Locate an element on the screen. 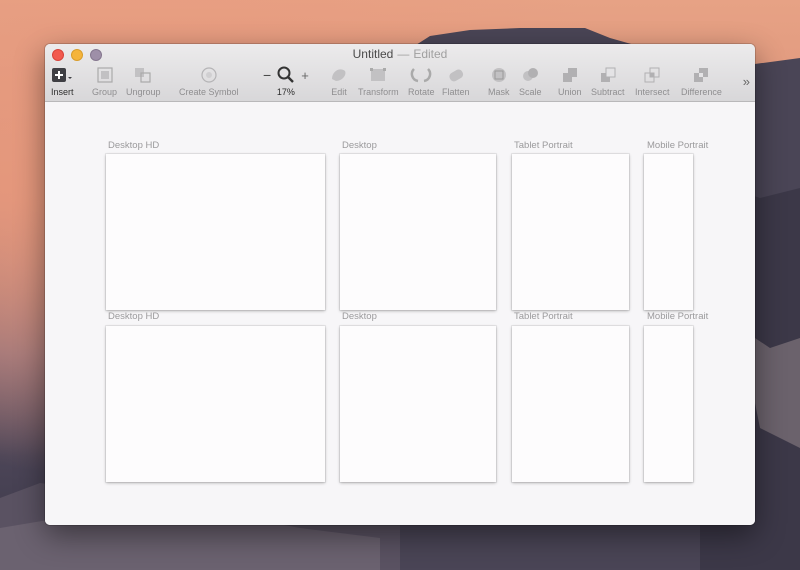 This screenshot has width=800, height=570. zoom-level: 17% is located at coordinates (285, 92).